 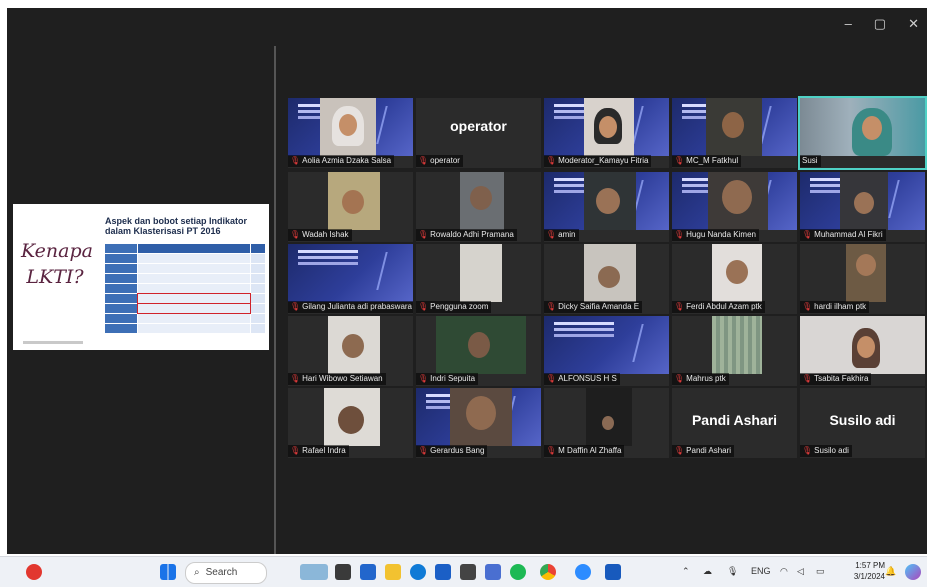 What do you see at coordinates (718, 307) in the screenshot?
I see `participant-name: 🎙 Ferdi Abdul Azam ptk` at bounding box center [718, 307].